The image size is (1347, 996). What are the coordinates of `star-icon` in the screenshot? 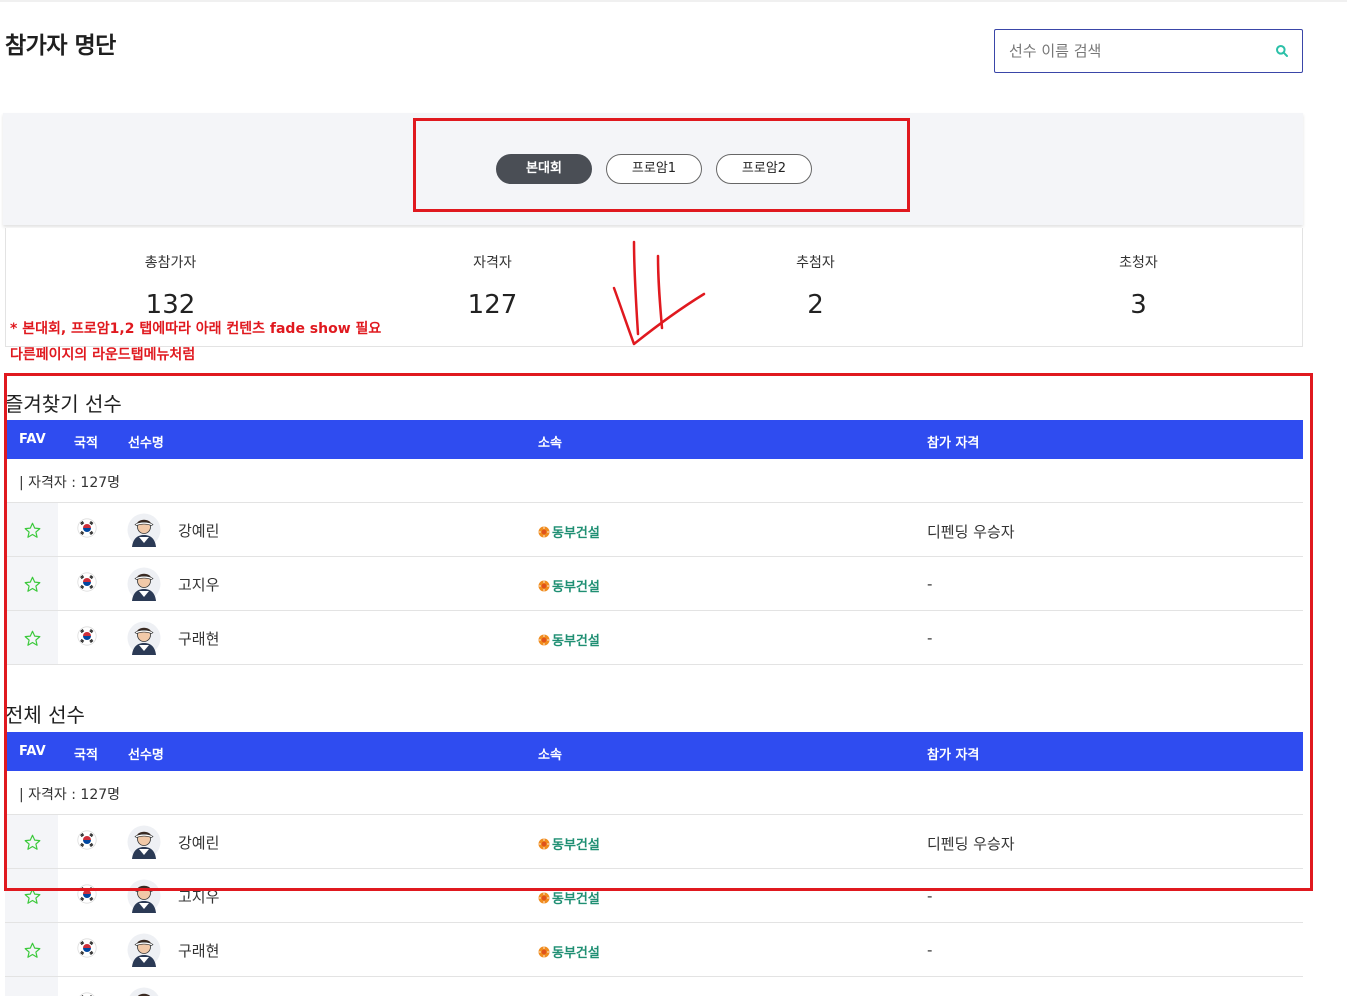 It's located at (32, 950).